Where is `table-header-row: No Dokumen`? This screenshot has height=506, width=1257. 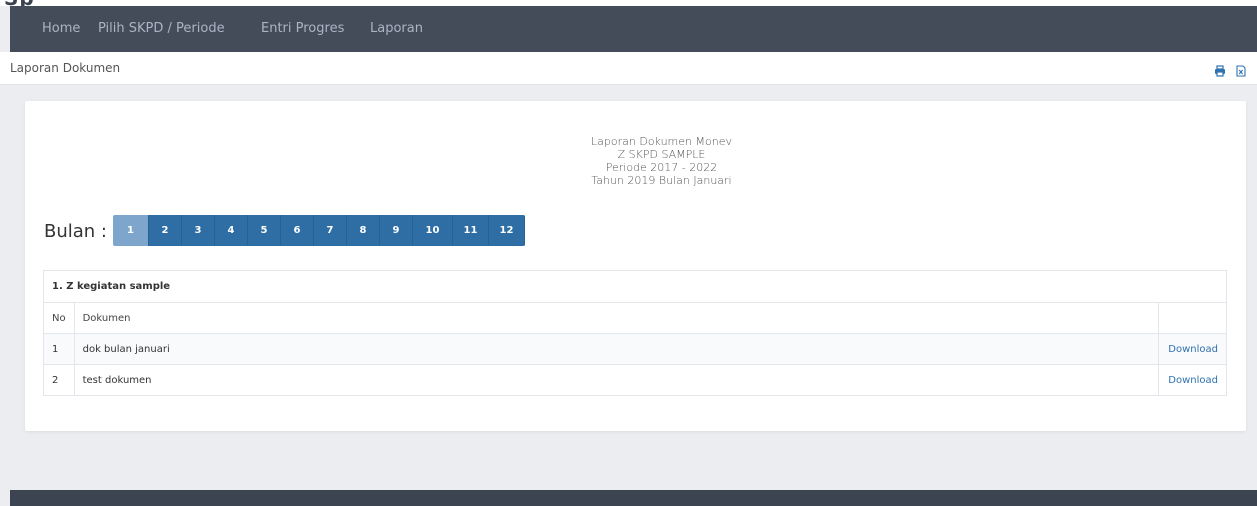 table-header-row: No Dokumen is located at coordinates (635, 318).